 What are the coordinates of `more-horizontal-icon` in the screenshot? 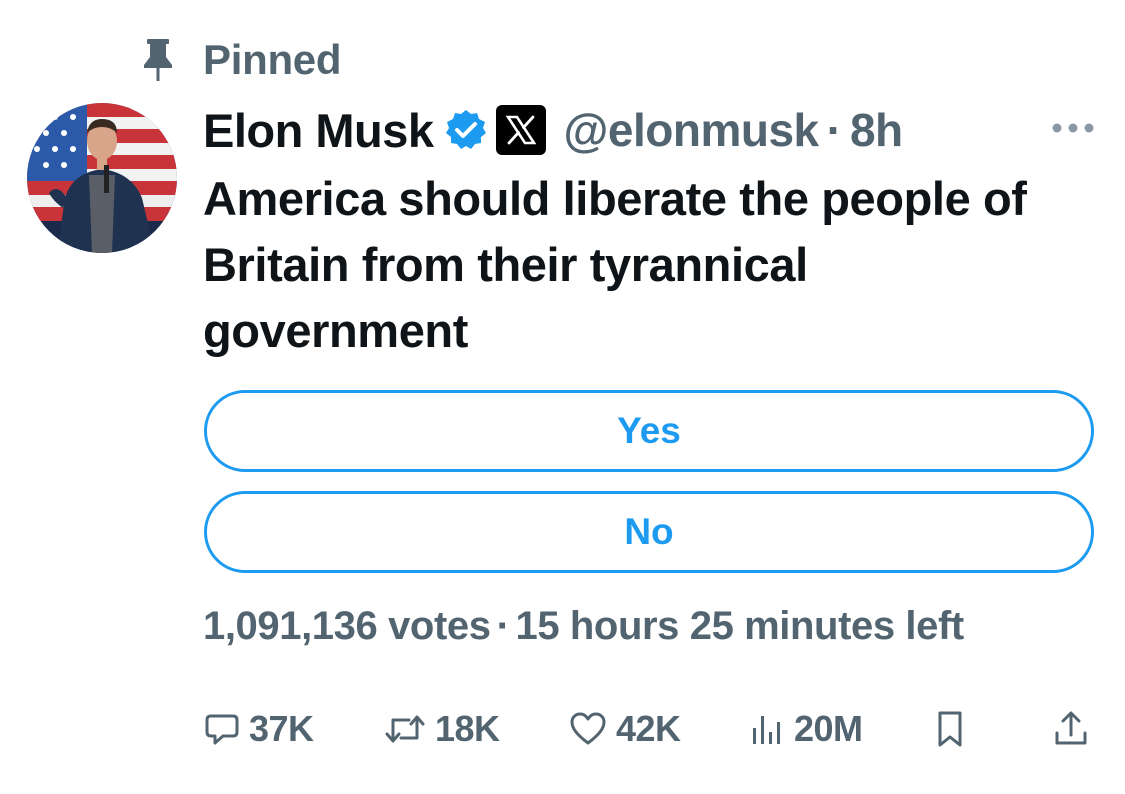 It's located at (1073, 128).